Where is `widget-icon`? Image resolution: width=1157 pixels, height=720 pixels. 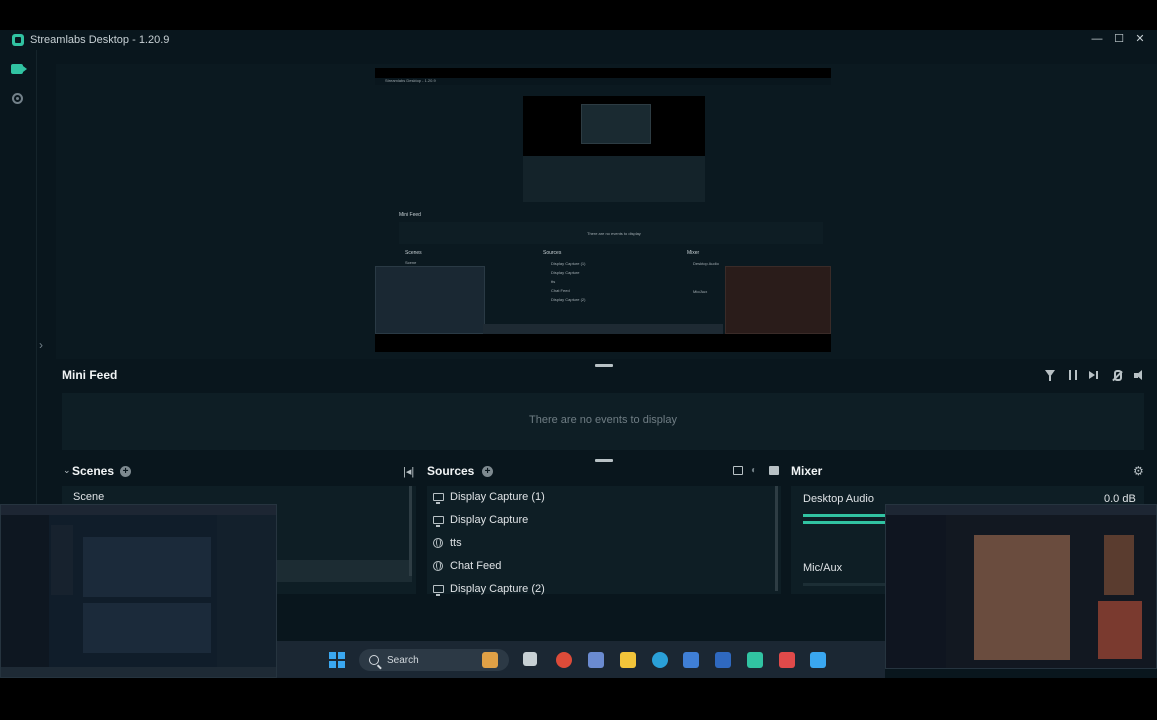 widget-icon is located at coordinates (490, 660).